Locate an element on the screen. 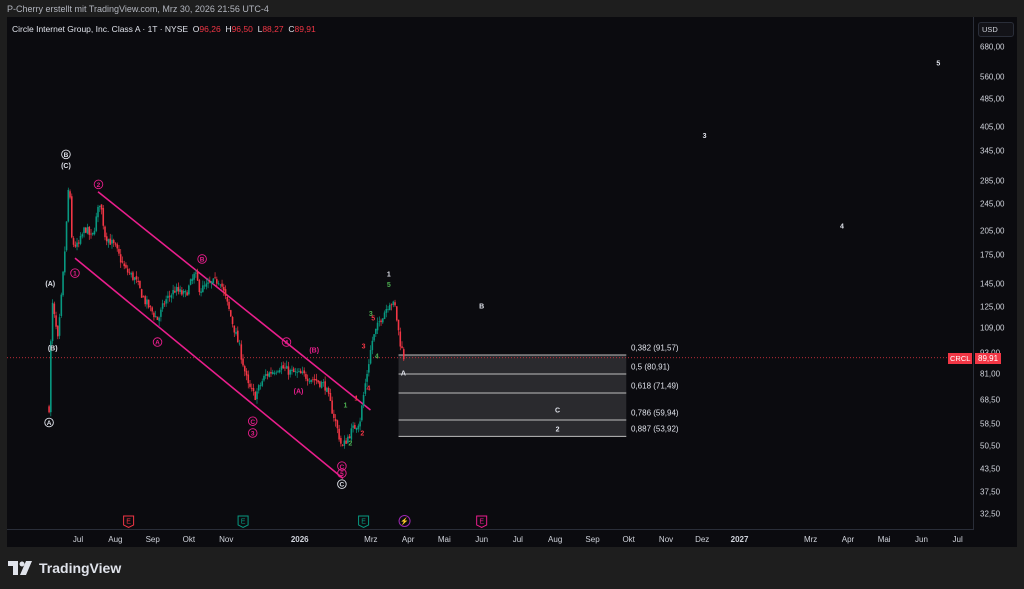  time-tick-label: Mrz is located at coordinates (371, 539).